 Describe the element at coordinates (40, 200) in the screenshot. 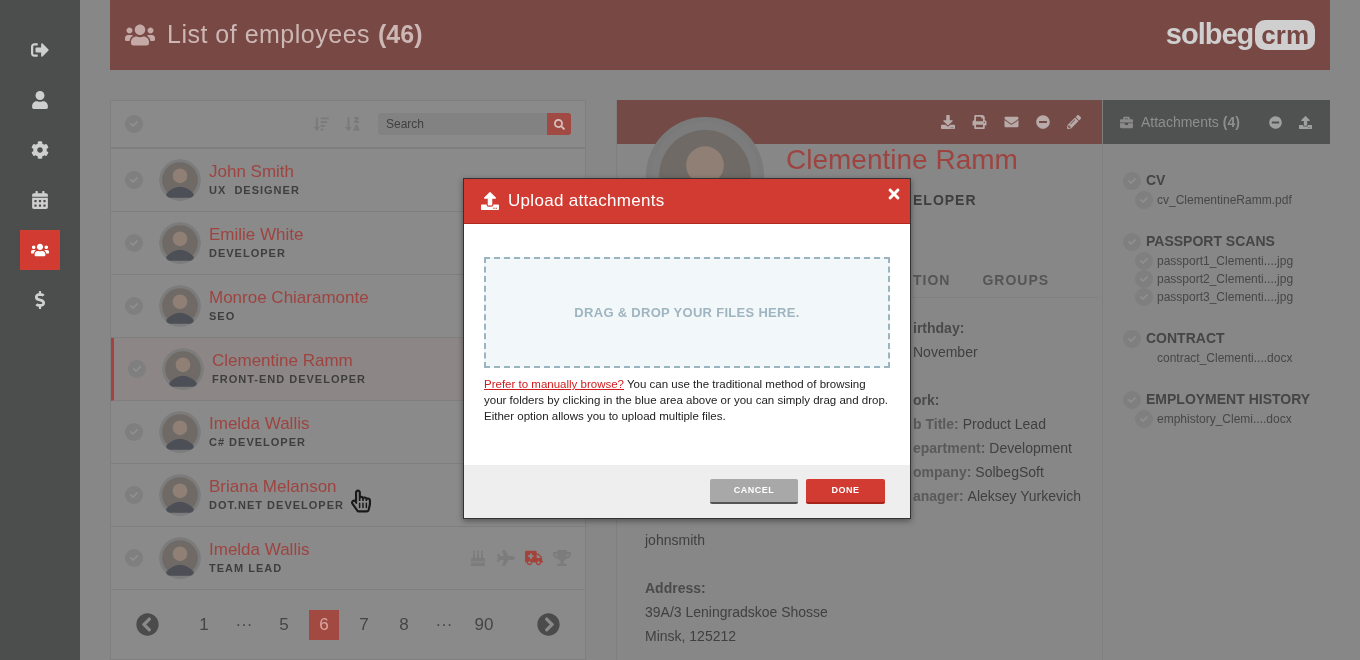

I see `calendar-icon` at that location.